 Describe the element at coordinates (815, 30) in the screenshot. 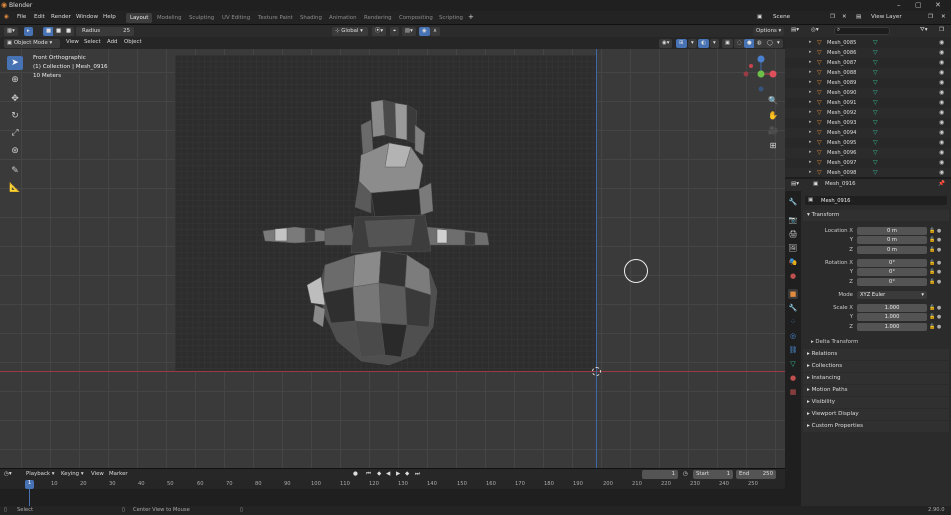

I see `display-mode-icon: ◎▾` at that location.